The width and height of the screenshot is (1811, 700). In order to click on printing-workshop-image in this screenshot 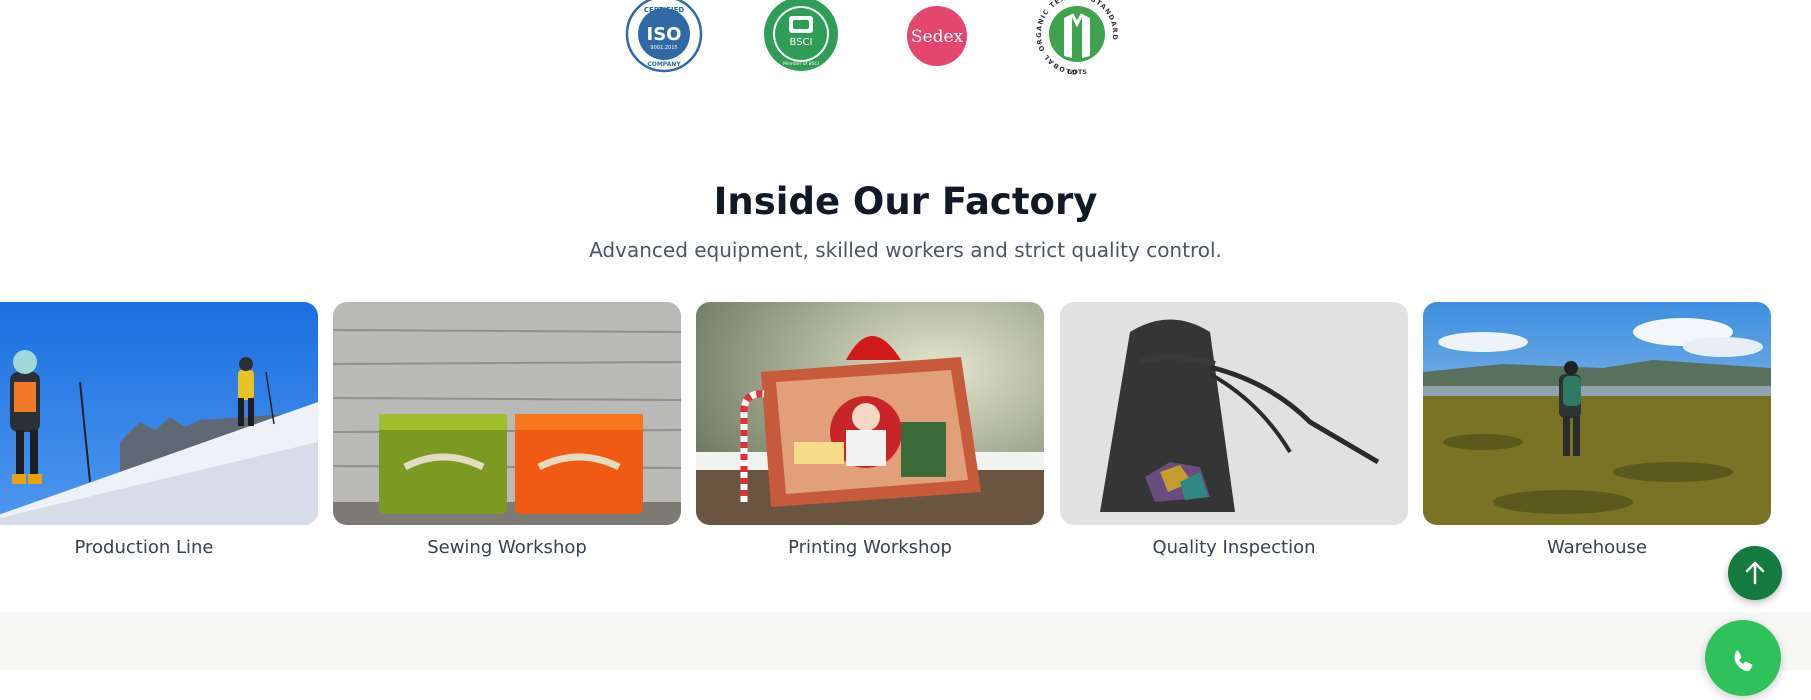, I will do `click(870, 413)`.